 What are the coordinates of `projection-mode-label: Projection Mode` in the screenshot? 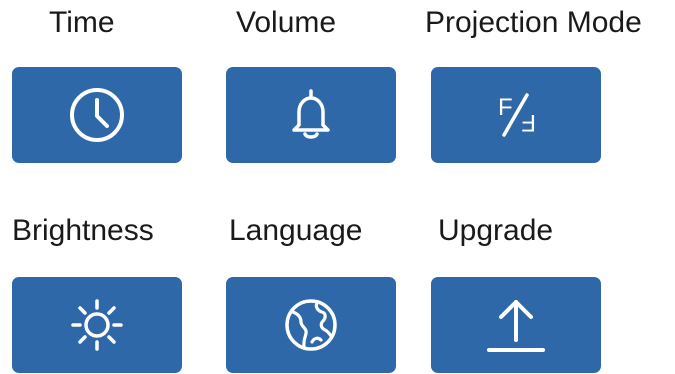 It's located at (533, 22).